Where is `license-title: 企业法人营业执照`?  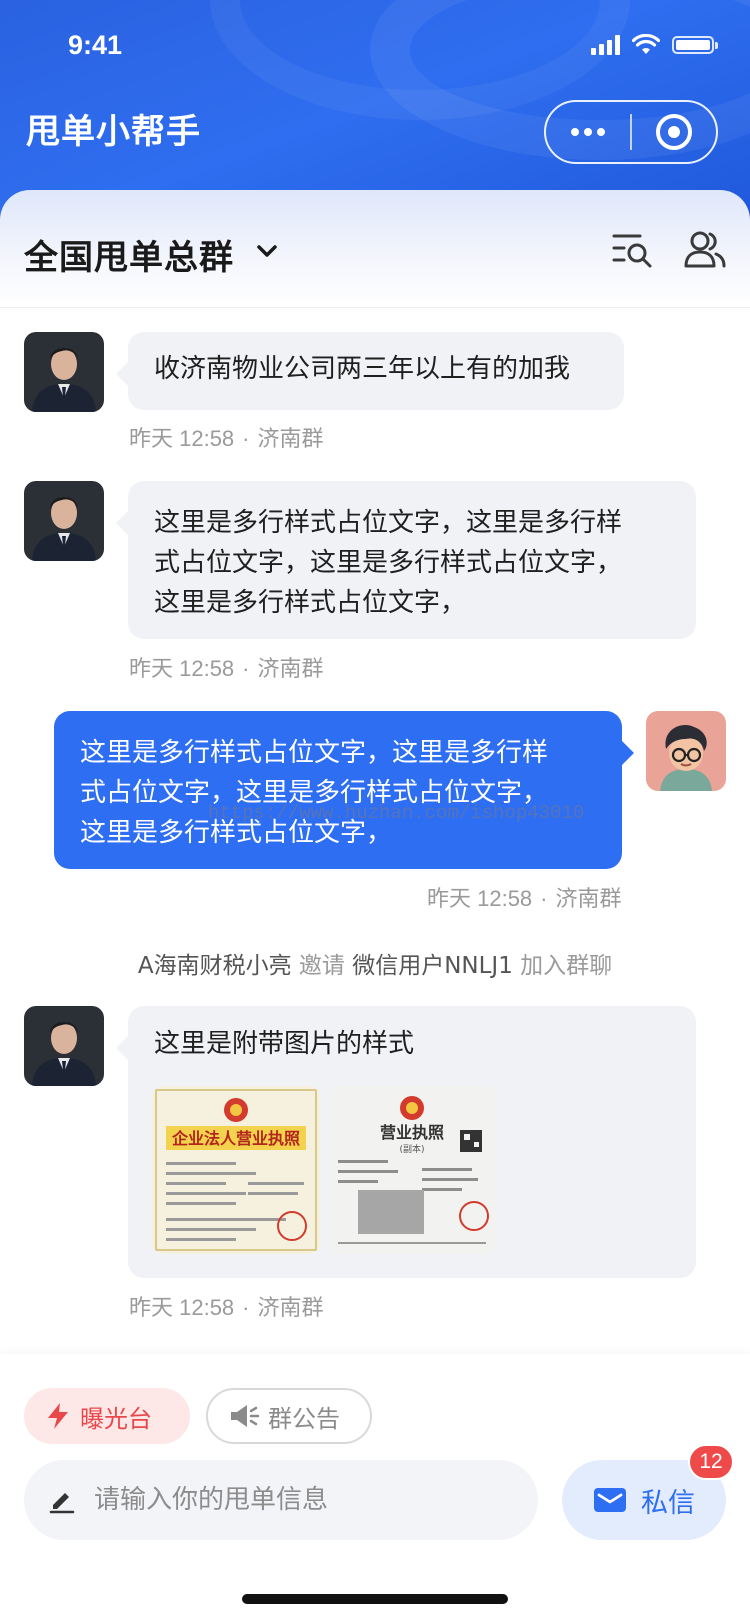
license-title: 企业法人营业执照 is located at coordinates (235, 1138).